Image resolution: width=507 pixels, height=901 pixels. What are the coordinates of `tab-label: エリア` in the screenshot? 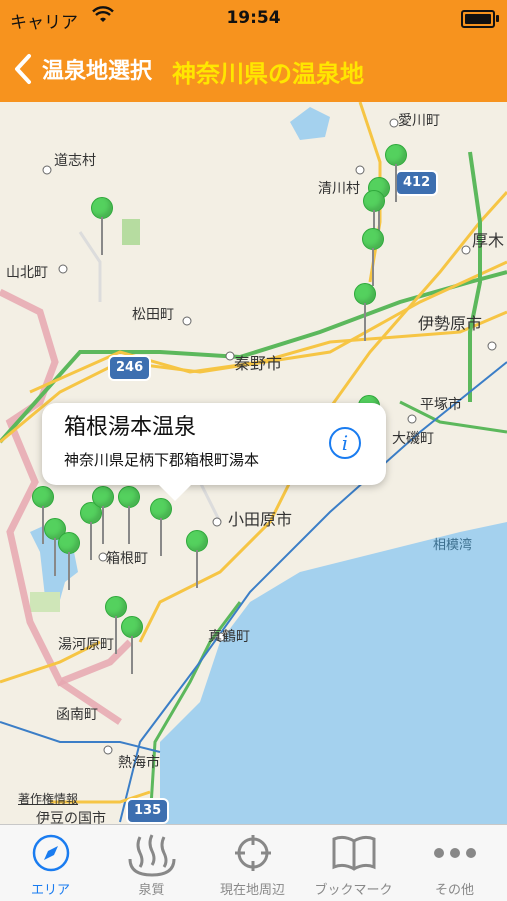 It's located at (50, 890).